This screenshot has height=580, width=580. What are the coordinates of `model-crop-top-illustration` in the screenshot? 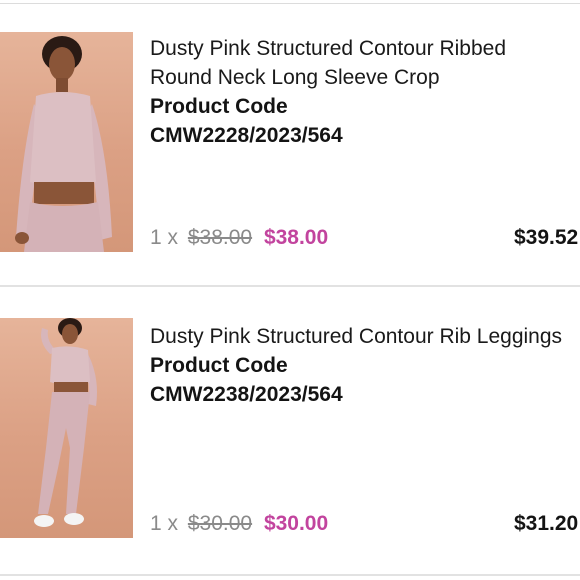 It's located at (63, 144).